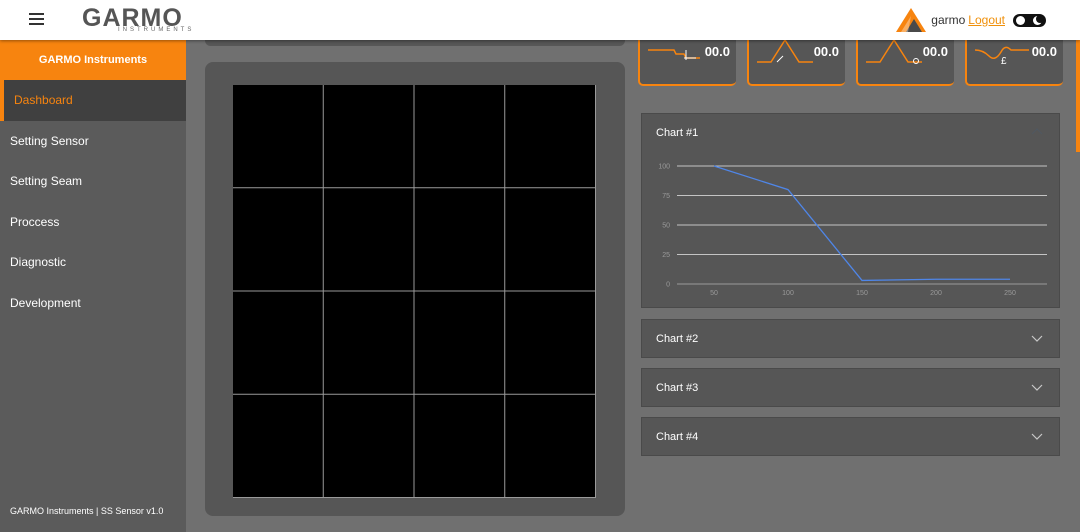 This screenshot has width=1080, height=532. What do you see at coordinates (850, 132) in the screenshot?
I see `chart-1-header: Chart #1` at bounding box center [850, 132].